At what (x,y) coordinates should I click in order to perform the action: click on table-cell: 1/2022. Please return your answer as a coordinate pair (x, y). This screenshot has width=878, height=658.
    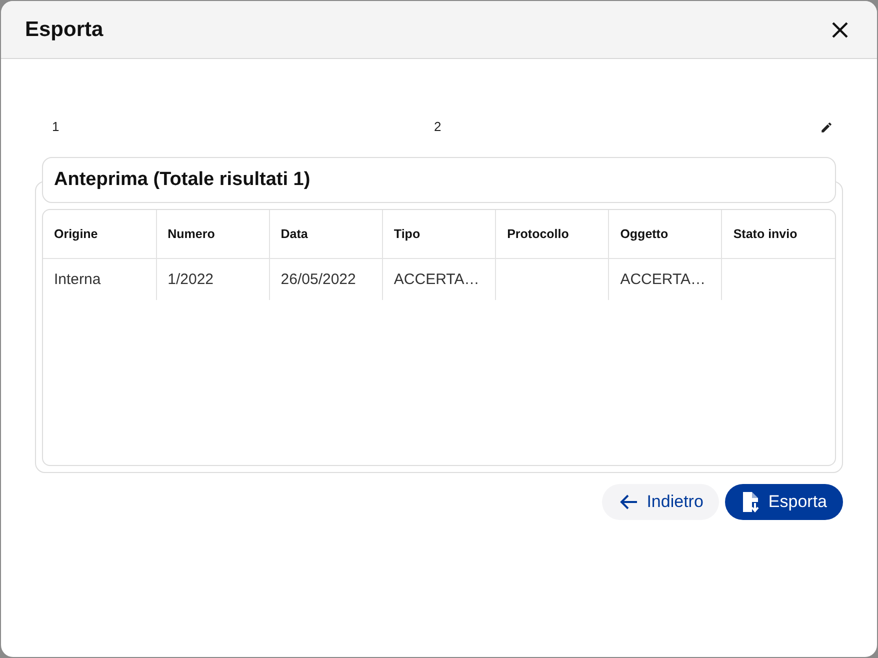
    Looking at the image, I should click on (213, 279).